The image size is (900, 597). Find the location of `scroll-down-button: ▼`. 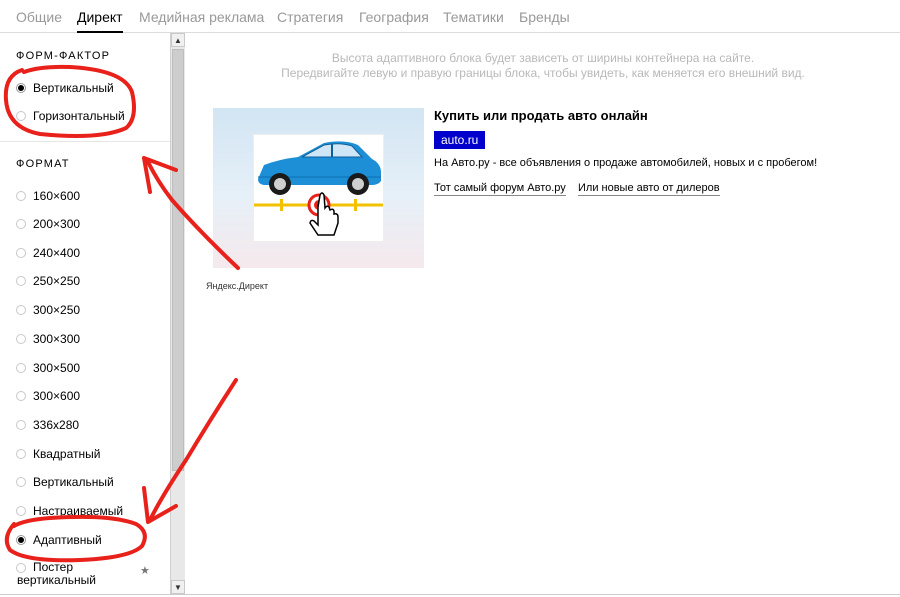

scroll-down-button: ▼ is located at coordinates (178, 587).